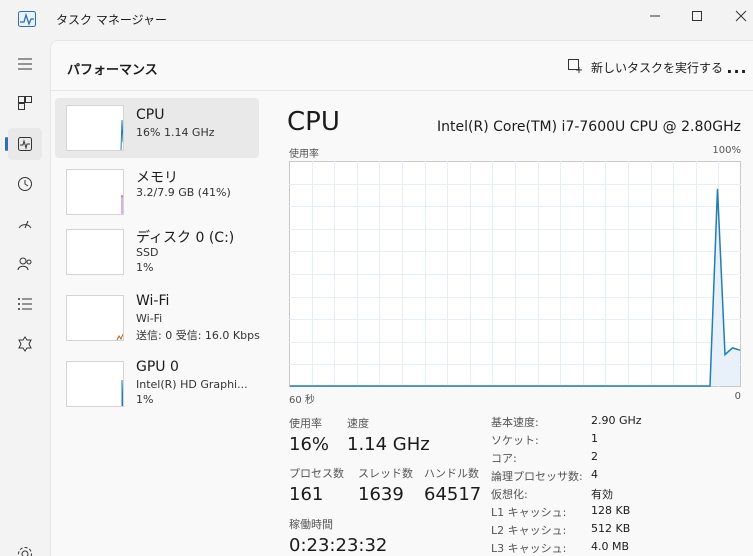  I want to click on window-title: タスク マネージャー, so click(111, 20).